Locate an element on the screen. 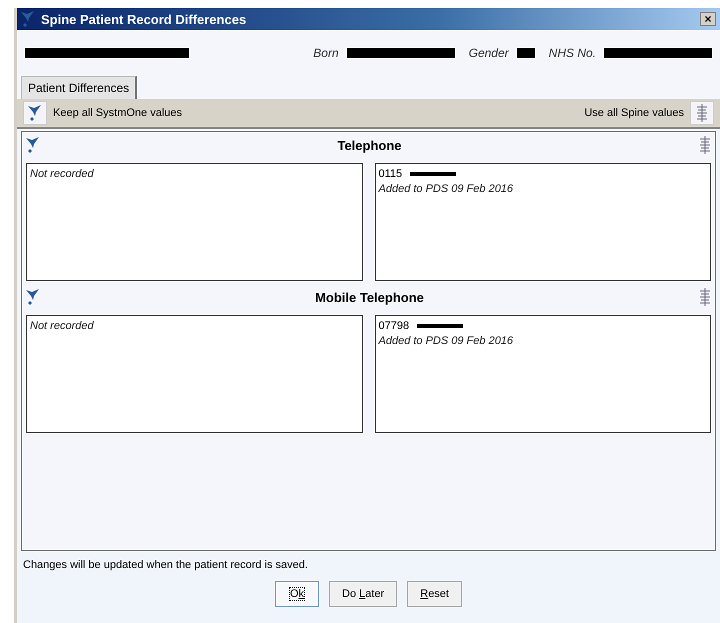 This screenshot has height=623, width=720. field-label: NHS No. is located at coordinates (572, 53).